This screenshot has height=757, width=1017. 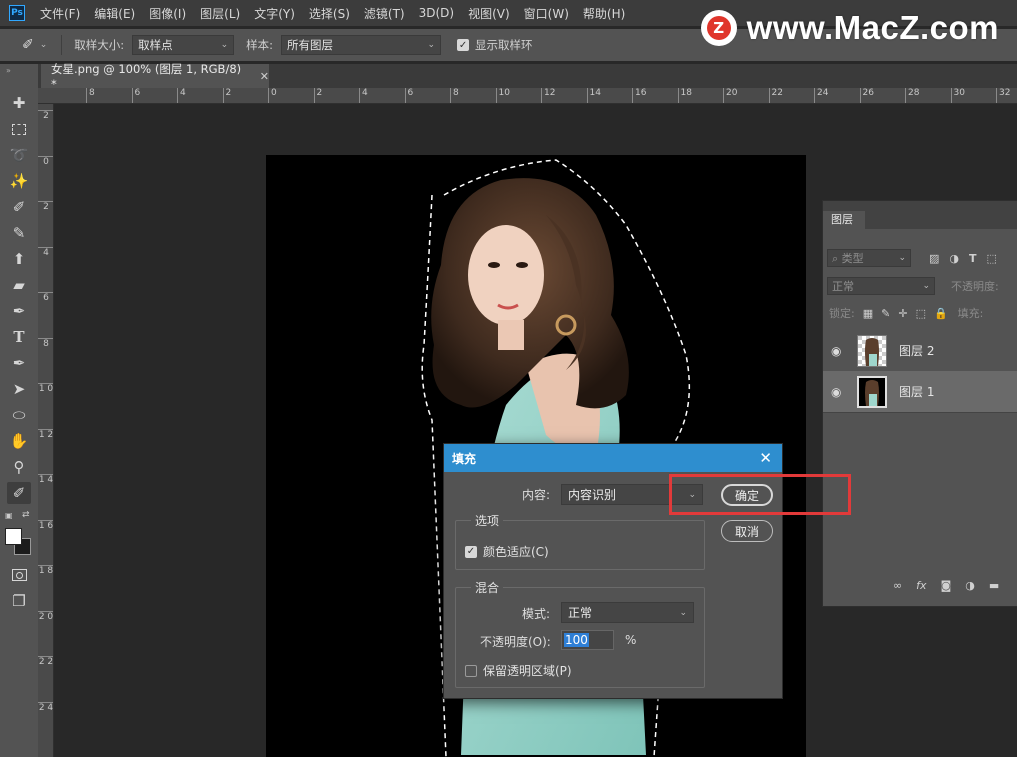 What do you see at coordinates (546, 13) in the screenshot?
I see `menu-window: 窗口(W)` at bounding box center [546, 13].